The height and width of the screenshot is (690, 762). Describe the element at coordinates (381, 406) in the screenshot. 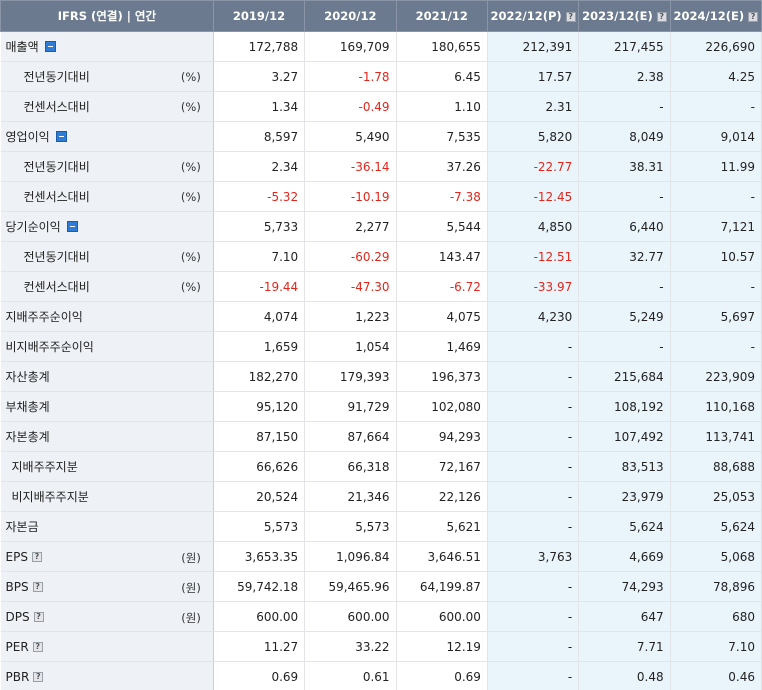

I see `table-row: 부채총계 95,120 91,729 102,080-108,192 110,168` at that location.